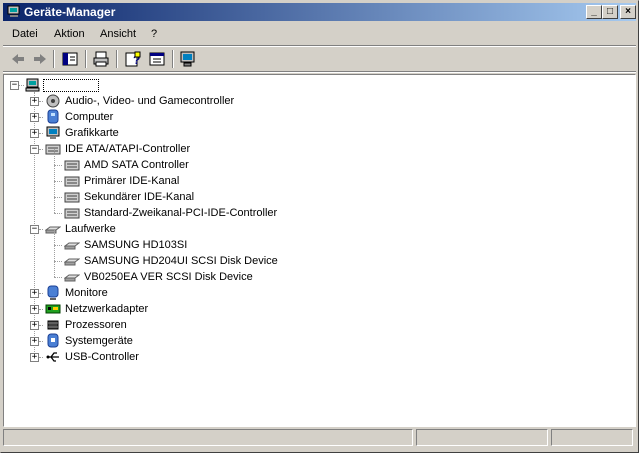  I want to click on tree-device: AMD SATA Controller, so click(304, 165).